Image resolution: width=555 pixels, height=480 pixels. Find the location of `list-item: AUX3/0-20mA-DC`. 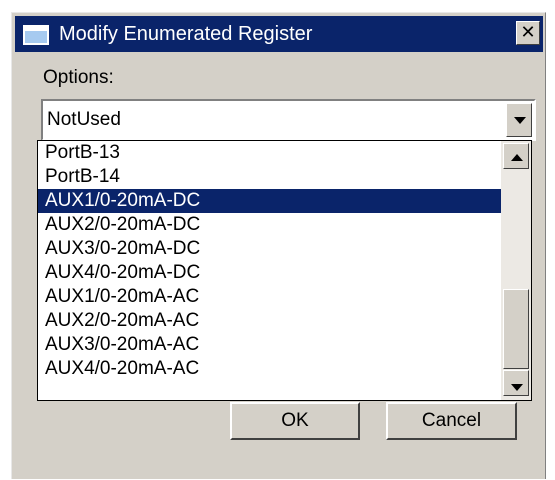

list-item: AUX3/0-20mA-DC is located at coordinates (269, 249).